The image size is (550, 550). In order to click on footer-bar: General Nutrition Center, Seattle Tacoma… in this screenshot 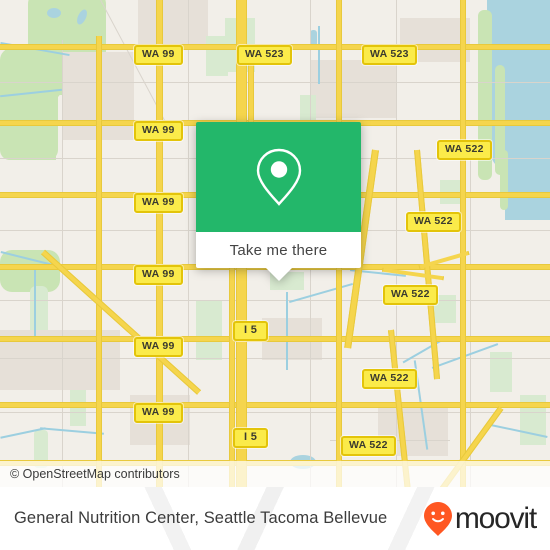, I will do `click(275, 518)`.